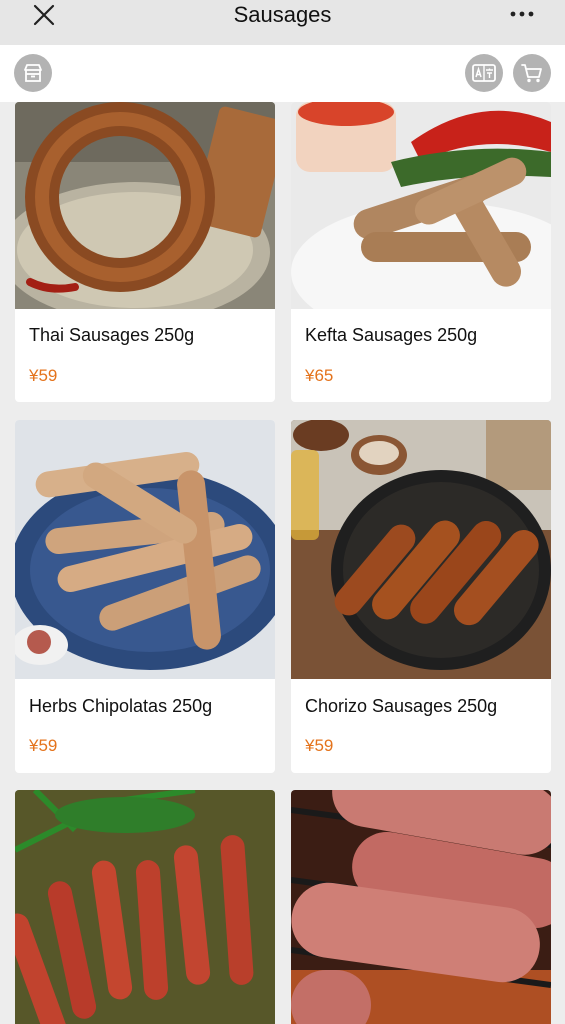 The image size is (565, 1024). Describe the element at coordinates (401, 706) in the screenshot. I see `product-name: Chorizo Sausages 250g` at that location.